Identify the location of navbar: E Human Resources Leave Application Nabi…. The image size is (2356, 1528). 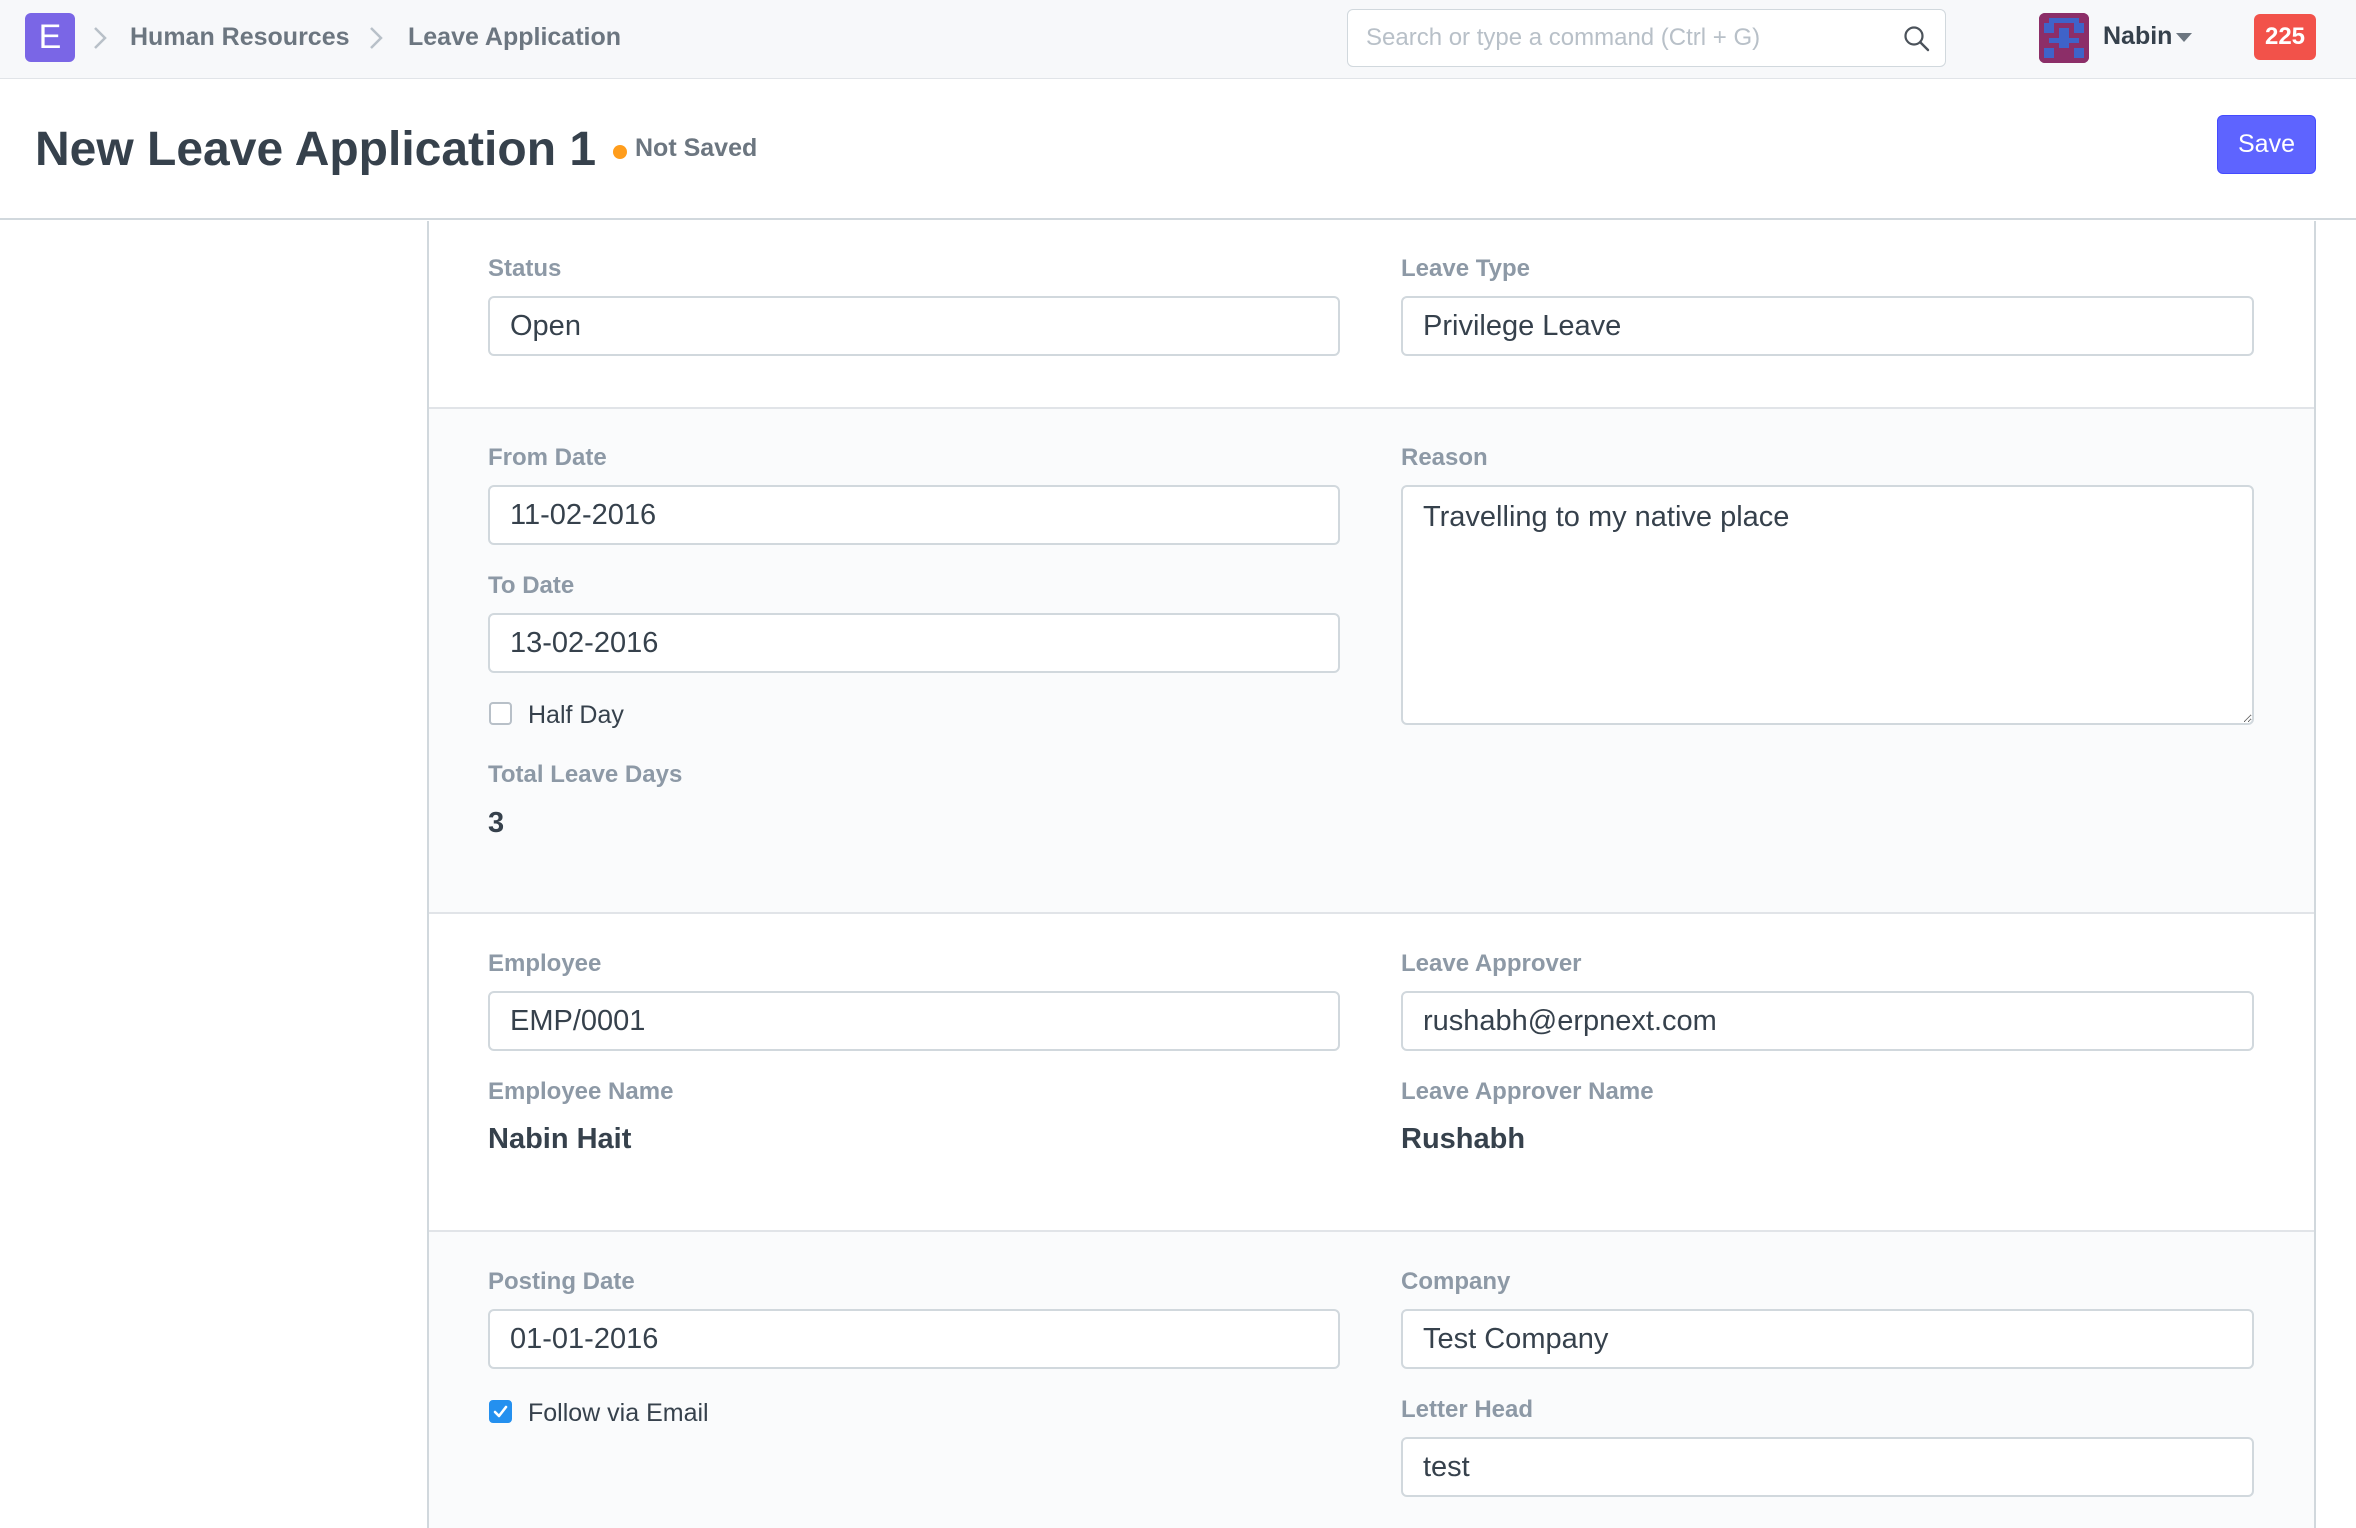
(1178, 39).